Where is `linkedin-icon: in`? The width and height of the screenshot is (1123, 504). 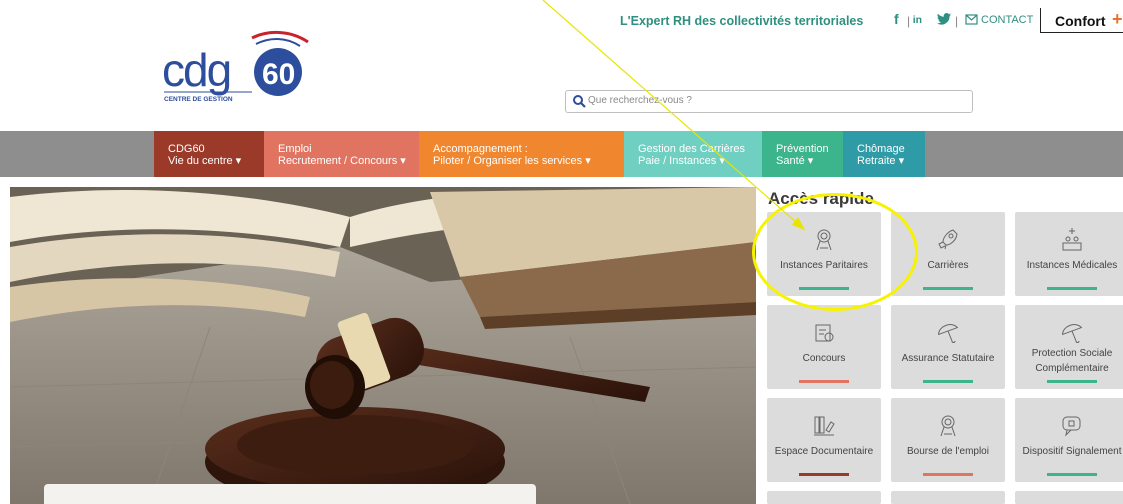 linkedin-icon: in is located at coordinates (920, 19).